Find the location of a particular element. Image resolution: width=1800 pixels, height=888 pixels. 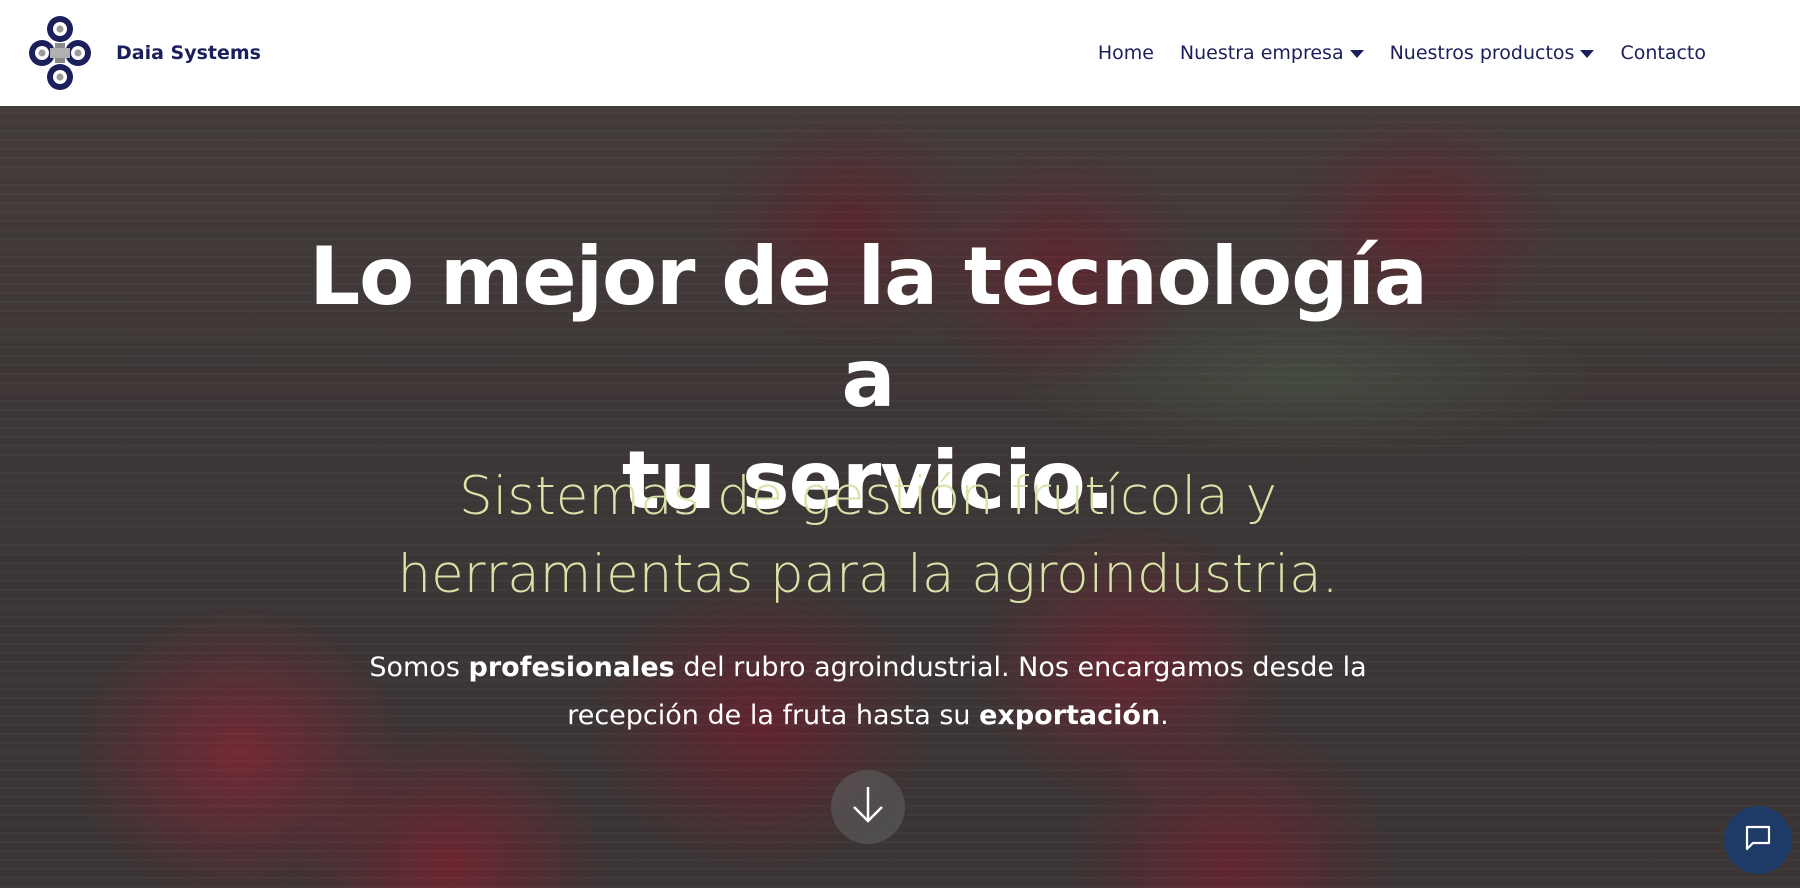

arrow-down-icon is located at coordinates (868, 807).